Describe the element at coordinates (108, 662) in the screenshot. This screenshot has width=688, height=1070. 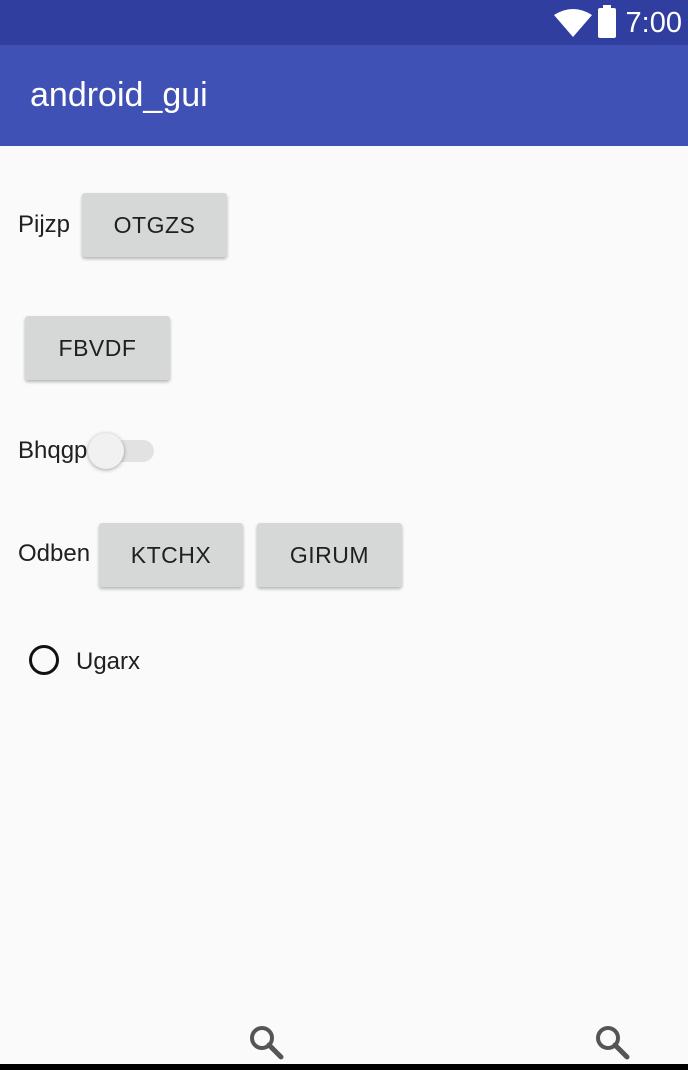
I see `radio-label-ugarx: Ugarx` at that location.